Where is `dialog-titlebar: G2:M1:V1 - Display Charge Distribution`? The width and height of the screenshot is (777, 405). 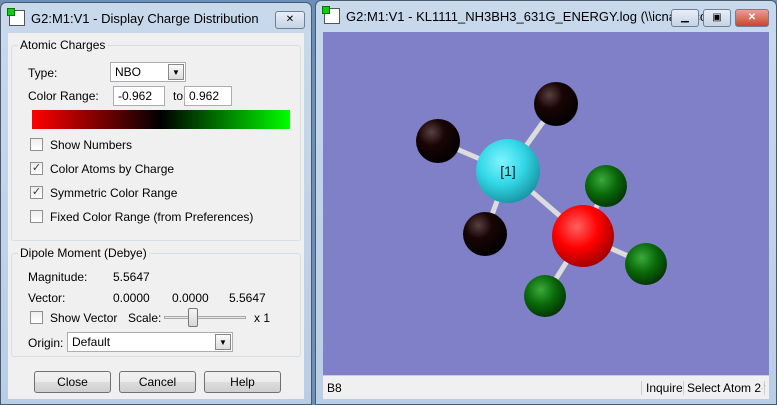 dialog-titlebar: G2:M1:V1 - Display Charge Distribution is located at coordinates (133, 18).